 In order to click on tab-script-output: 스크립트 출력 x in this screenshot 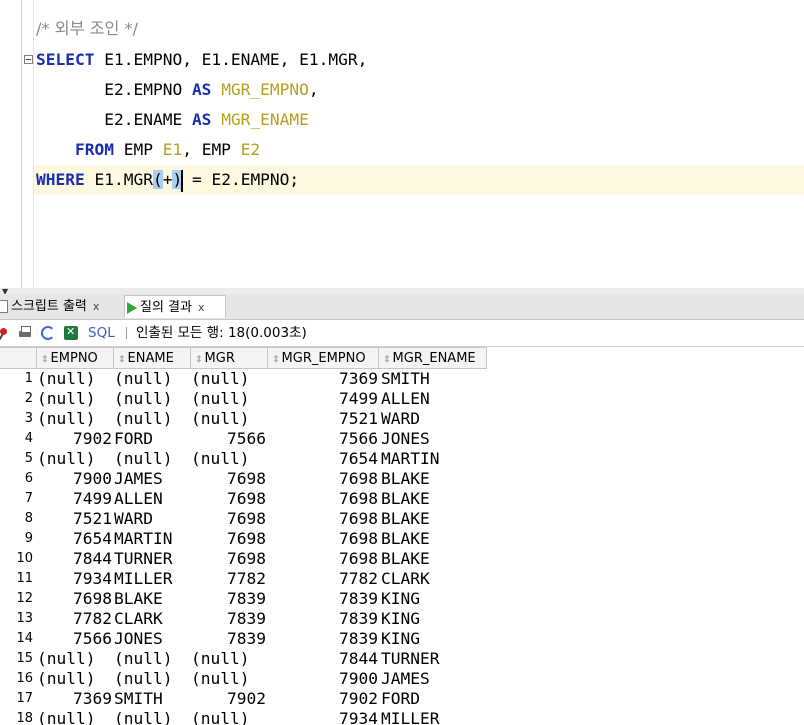, I will do `click(61, 306)`.